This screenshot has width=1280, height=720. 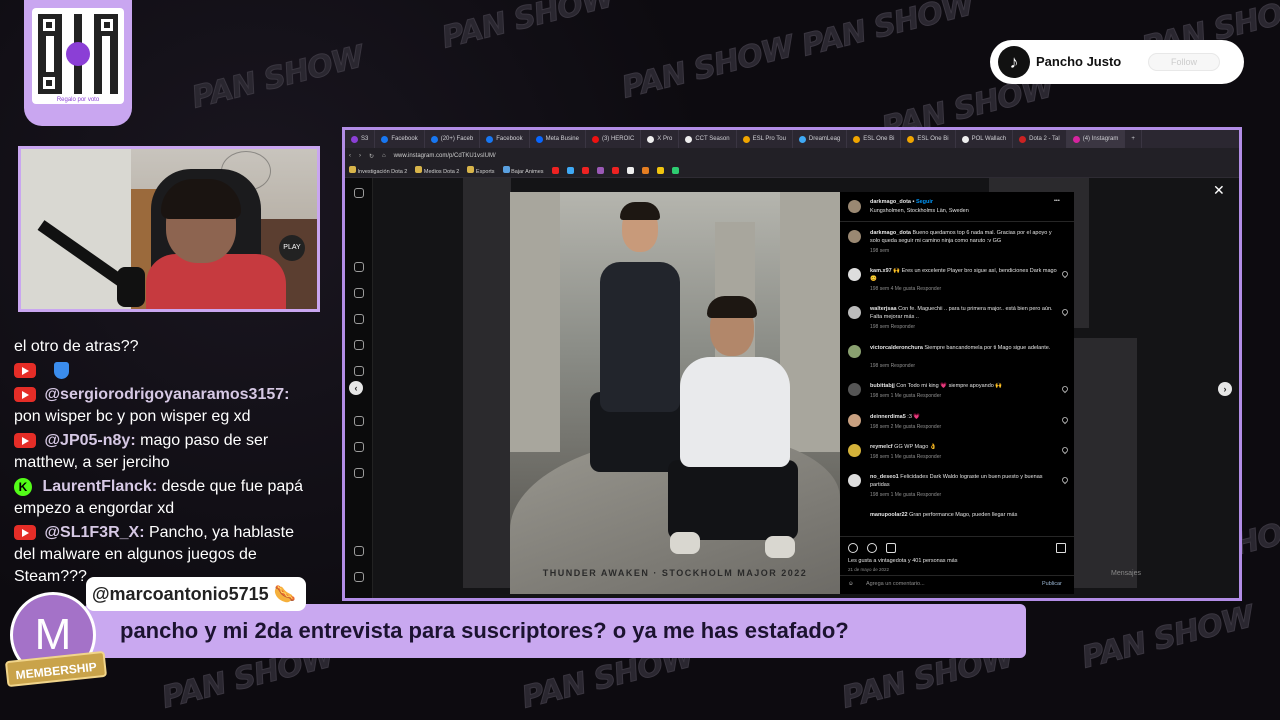 I want to click on tab: POL Wallach, so click(x=985, y=139).